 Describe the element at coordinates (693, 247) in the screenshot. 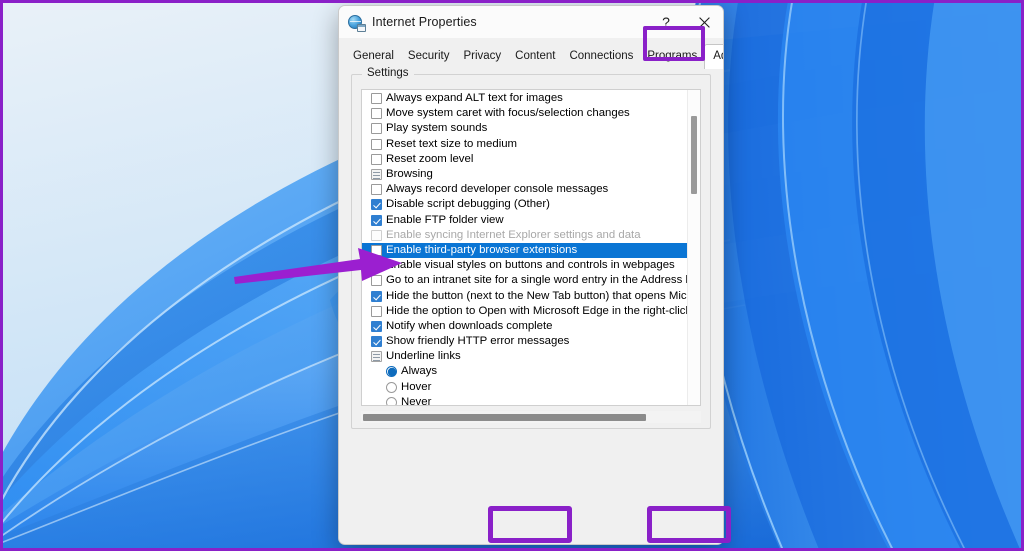

I see `list-vertical-scrollbar` at that location.